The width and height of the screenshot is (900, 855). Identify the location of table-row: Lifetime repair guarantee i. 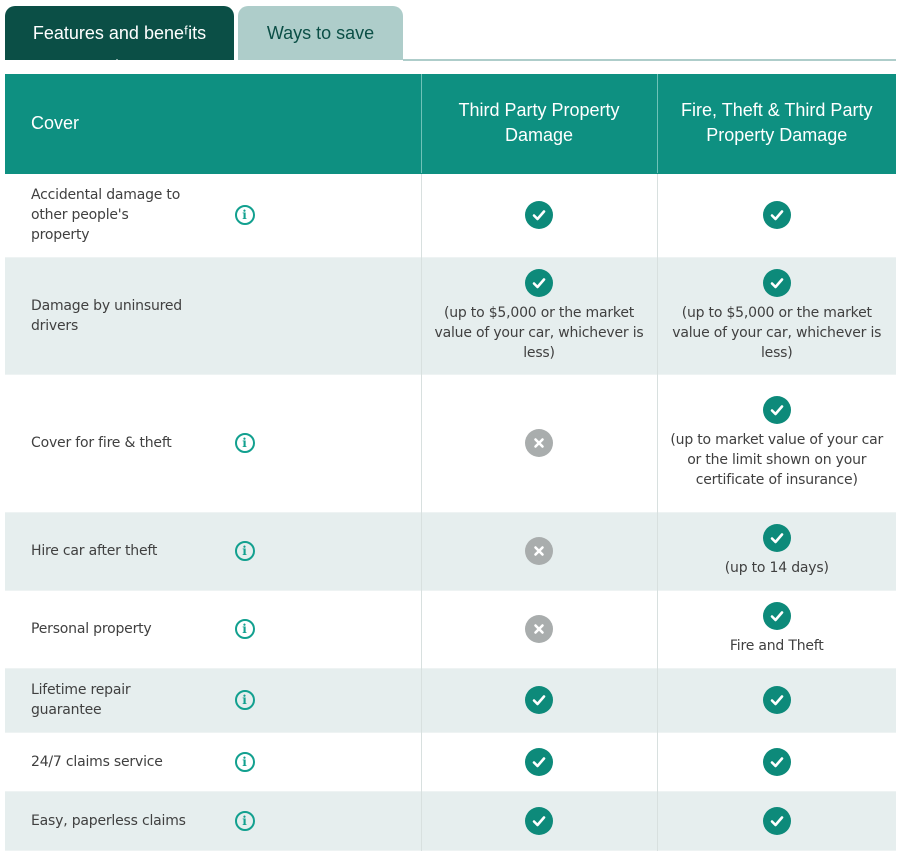
(450, 700).